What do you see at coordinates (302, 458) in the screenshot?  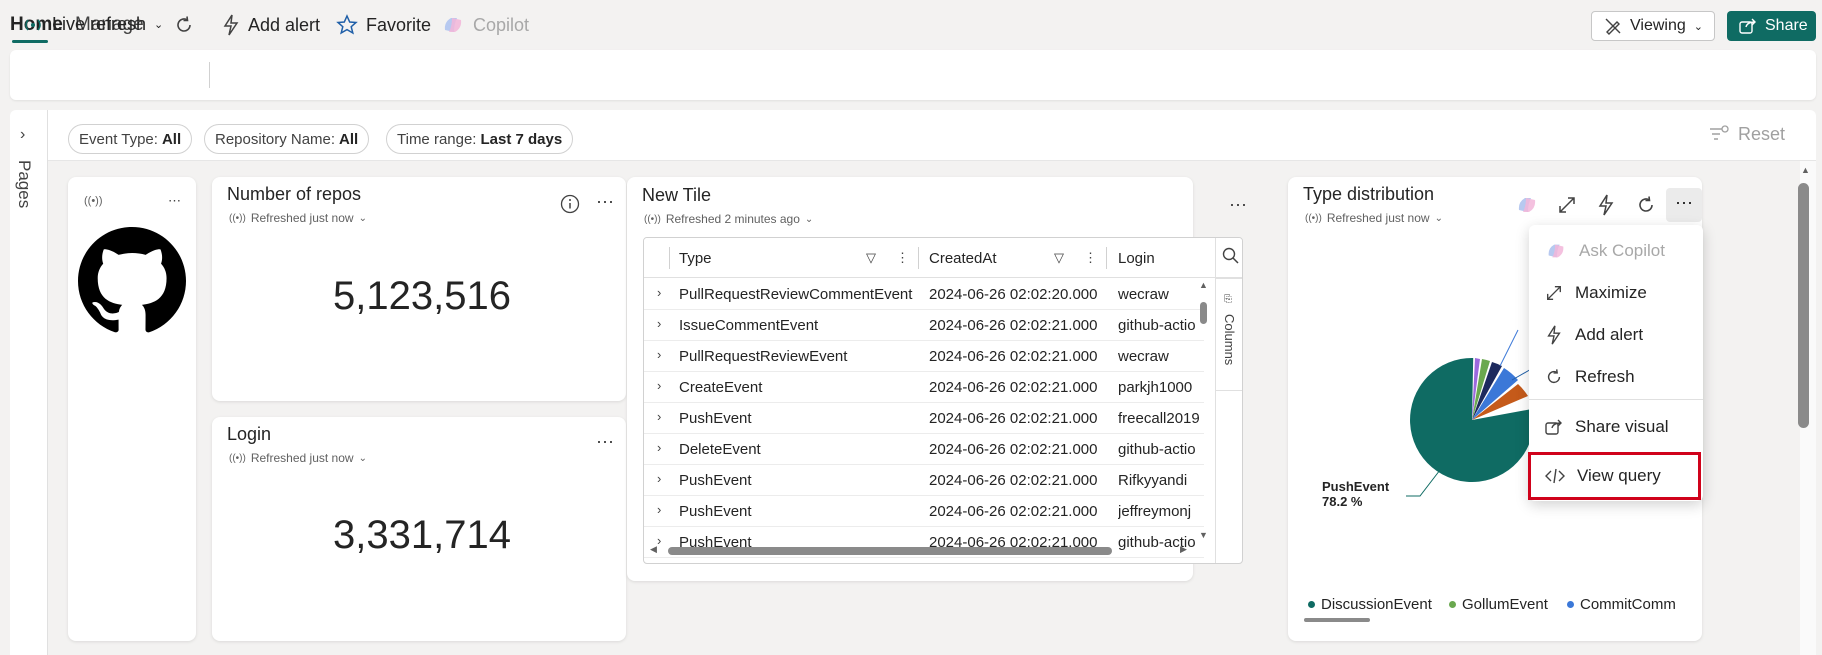 I see `refresh-status-text: Refreshed just now` at bounding box center [302, 458].